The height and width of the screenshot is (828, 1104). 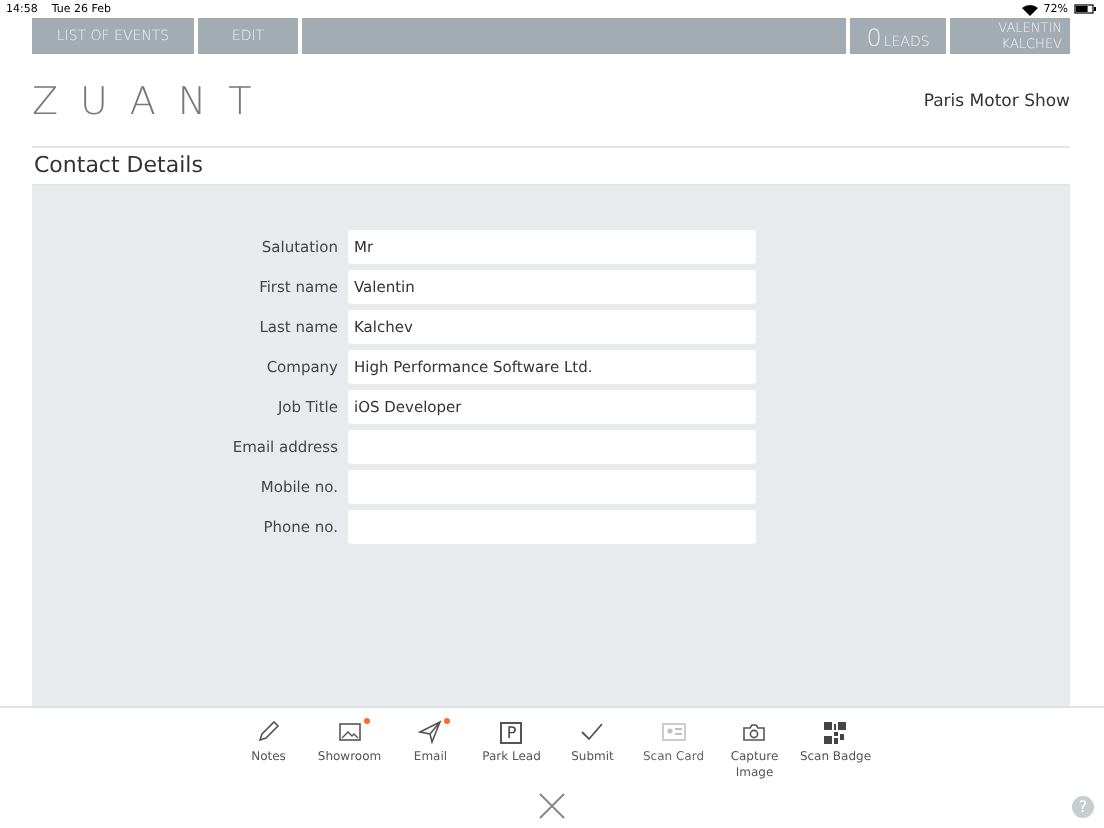 What do you see at coordinates (349, 732) in the screenshot?
I see `image-icon` at bounding box center [349, 732].